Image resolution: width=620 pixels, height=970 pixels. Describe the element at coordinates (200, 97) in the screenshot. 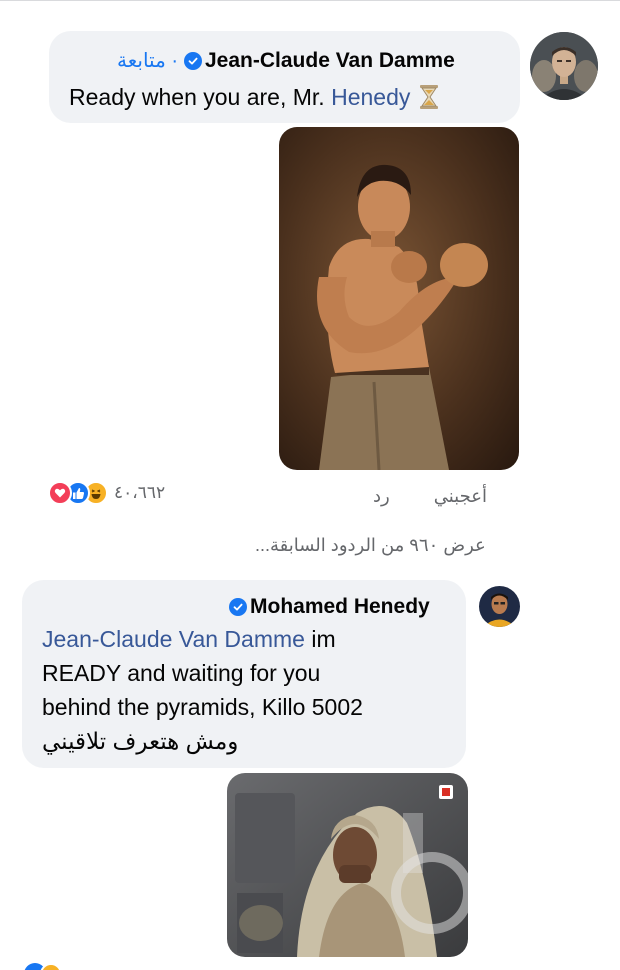

I see `comment-text-prefix: Ready when you are, Mr.` at that location.